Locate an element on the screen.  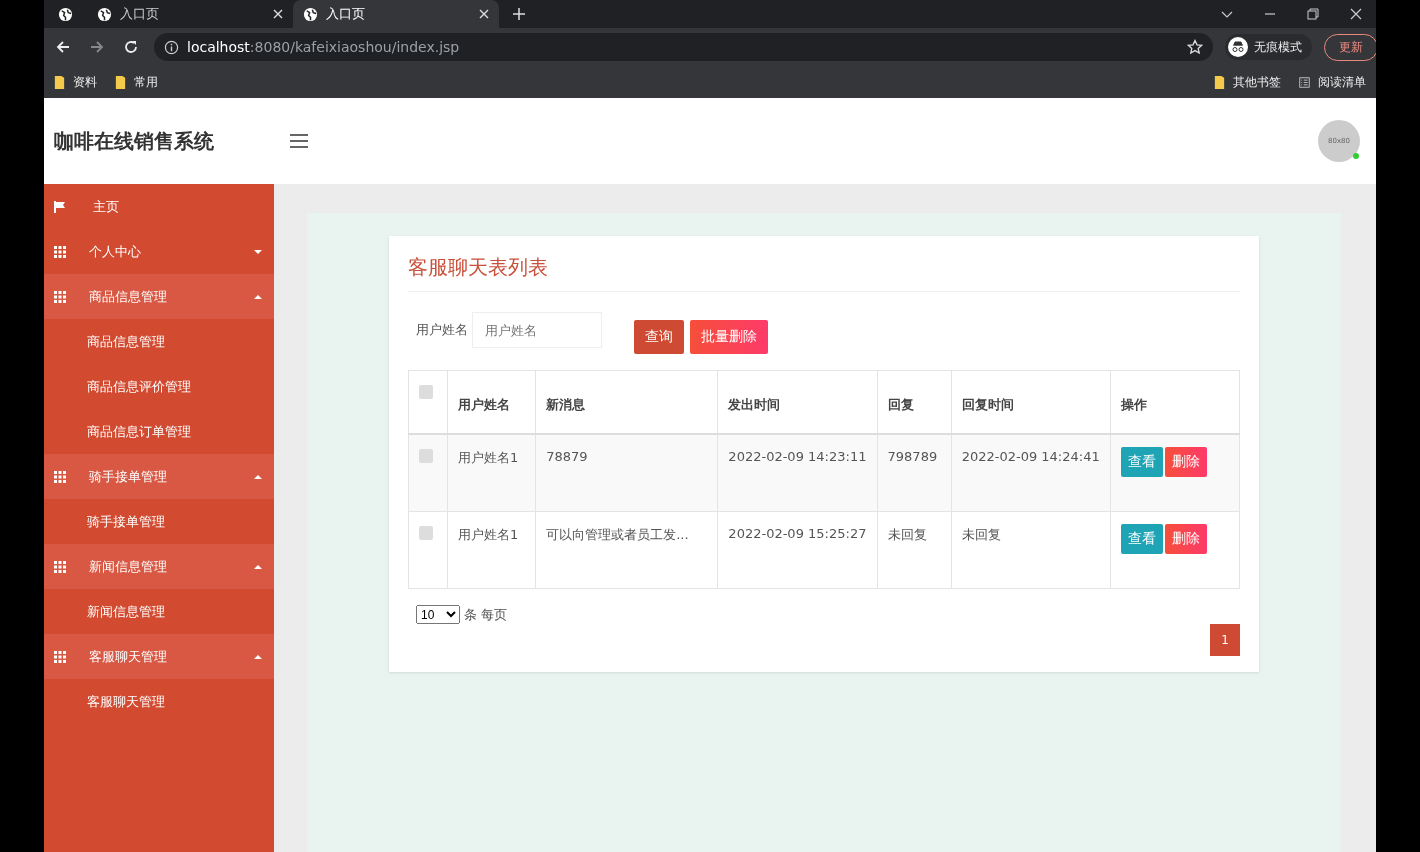
sidebar-item: 主页 is located at coordinates (159, 206).